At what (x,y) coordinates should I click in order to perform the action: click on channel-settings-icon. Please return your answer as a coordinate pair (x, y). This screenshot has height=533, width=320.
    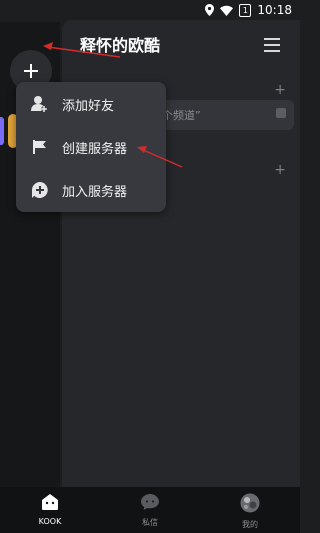
    Looking at the image, I should click on (281, 113).